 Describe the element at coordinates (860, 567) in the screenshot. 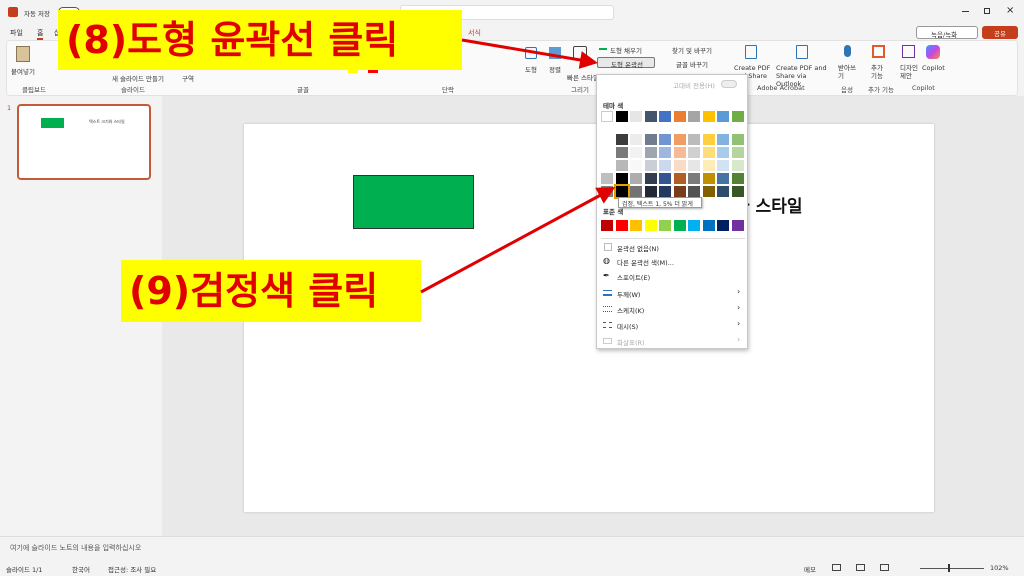

I see `sorter-view-icon` at that location.